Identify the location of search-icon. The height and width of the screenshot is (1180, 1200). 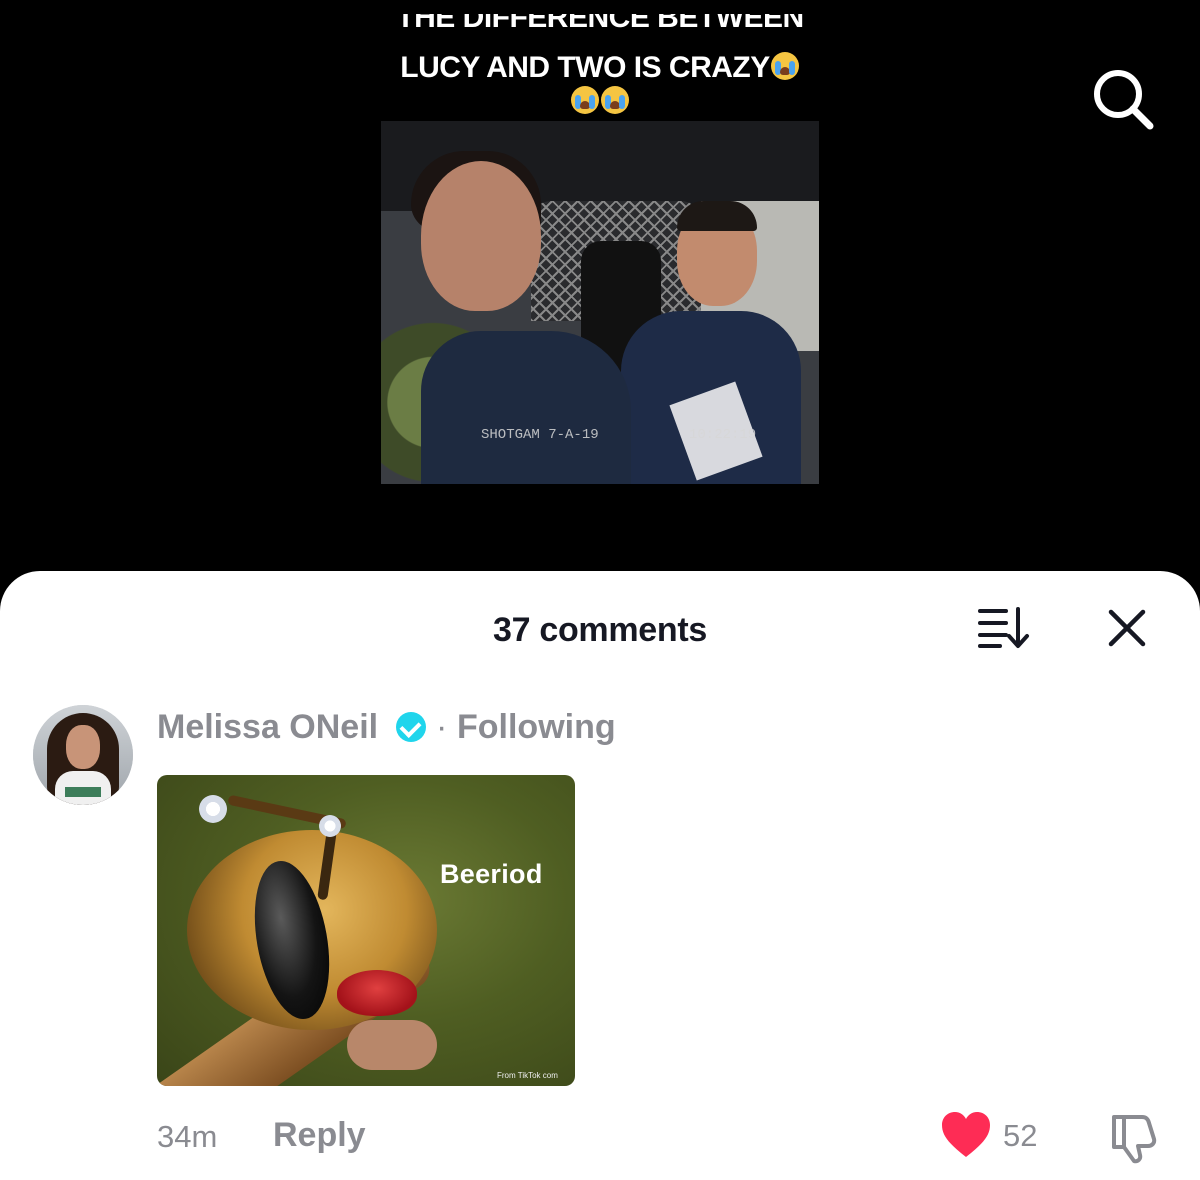
(1123, 99).